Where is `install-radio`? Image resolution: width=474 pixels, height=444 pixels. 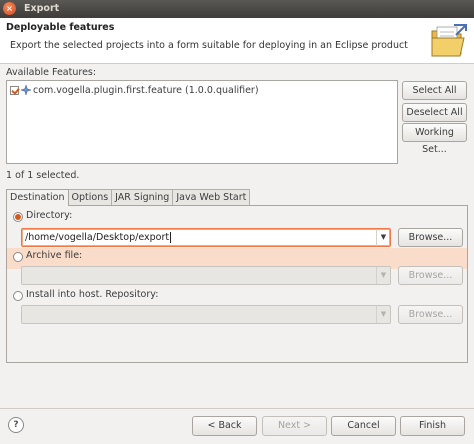
install-radio is located at coordinates (18, 296).